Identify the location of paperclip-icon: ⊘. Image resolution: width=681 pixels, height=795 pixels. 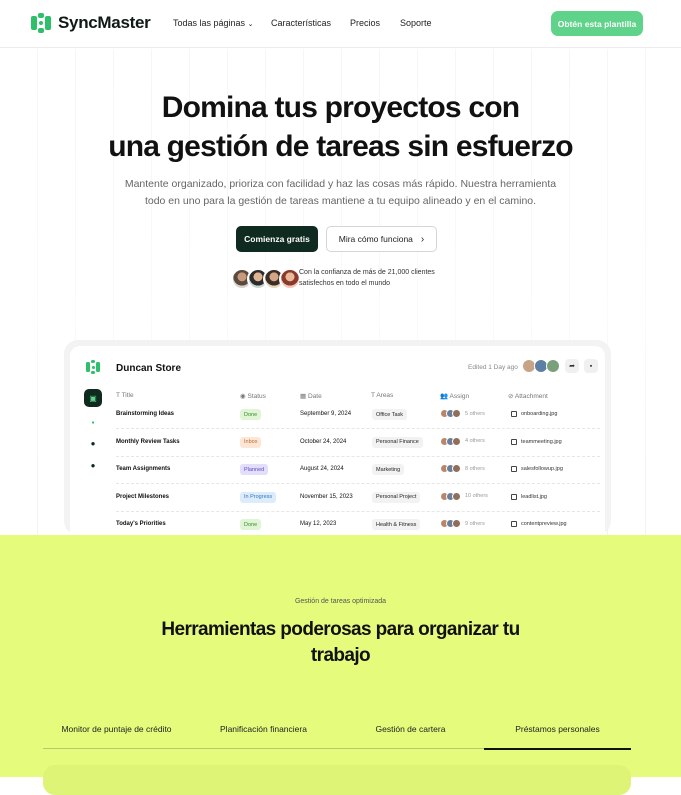
(511, 396).